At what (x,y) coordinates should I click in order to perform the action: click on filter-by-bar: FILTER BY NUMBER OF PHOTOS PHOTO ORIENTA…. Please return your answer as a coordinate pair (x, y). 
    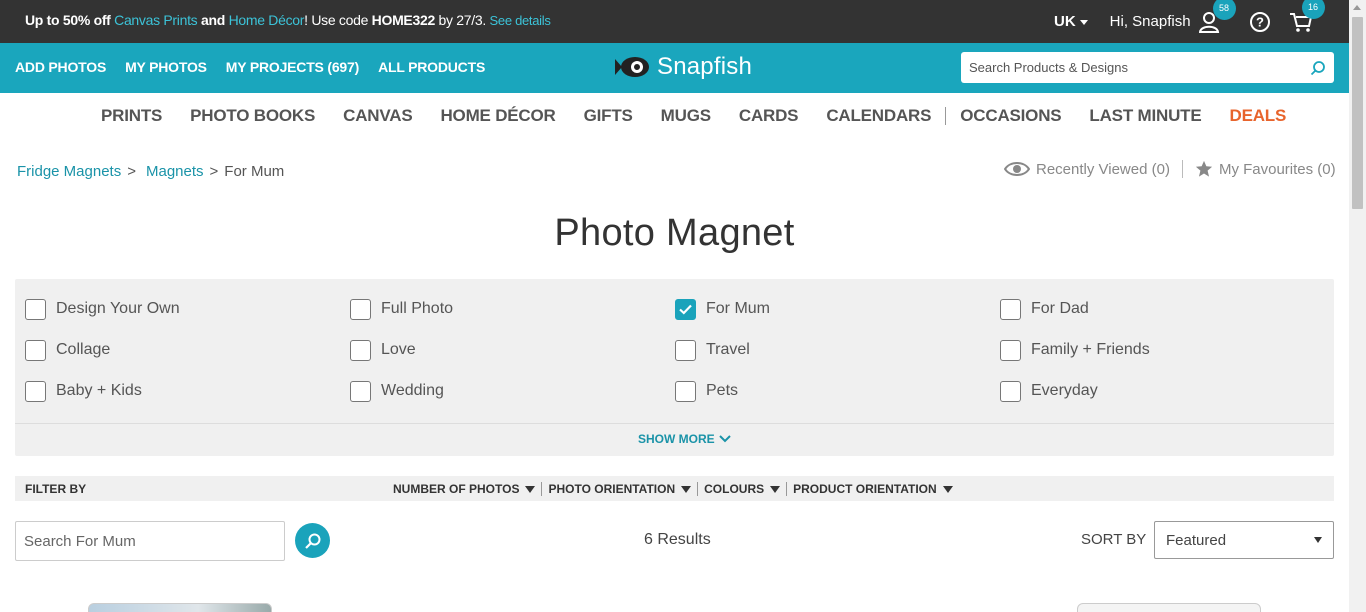
    Looking at the image, I should click on (674, 488).